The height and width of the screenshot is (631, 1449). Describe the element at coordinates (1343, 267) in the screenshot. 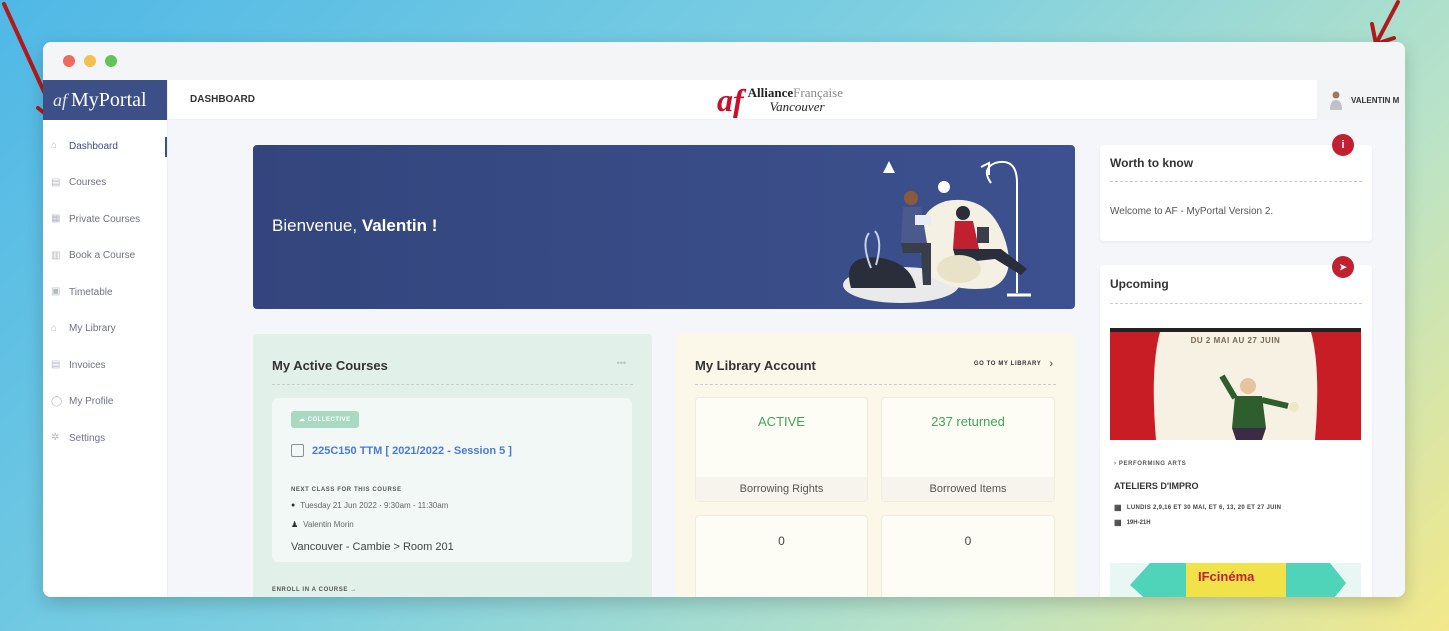

I see `send-icon: ➤` at that location.